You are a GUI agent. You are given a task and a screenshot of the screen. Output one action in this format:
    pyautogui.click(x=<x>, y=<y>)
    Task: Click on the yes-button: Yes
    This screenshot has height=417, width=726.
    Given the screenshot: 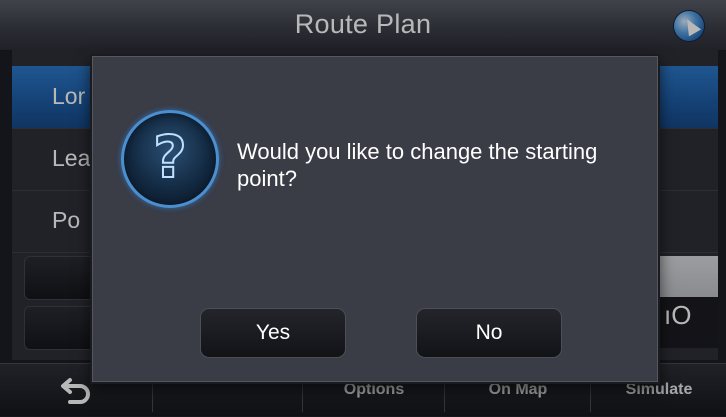 What is the action you would take?
    pyautogui.click(x=273, y=333)
    